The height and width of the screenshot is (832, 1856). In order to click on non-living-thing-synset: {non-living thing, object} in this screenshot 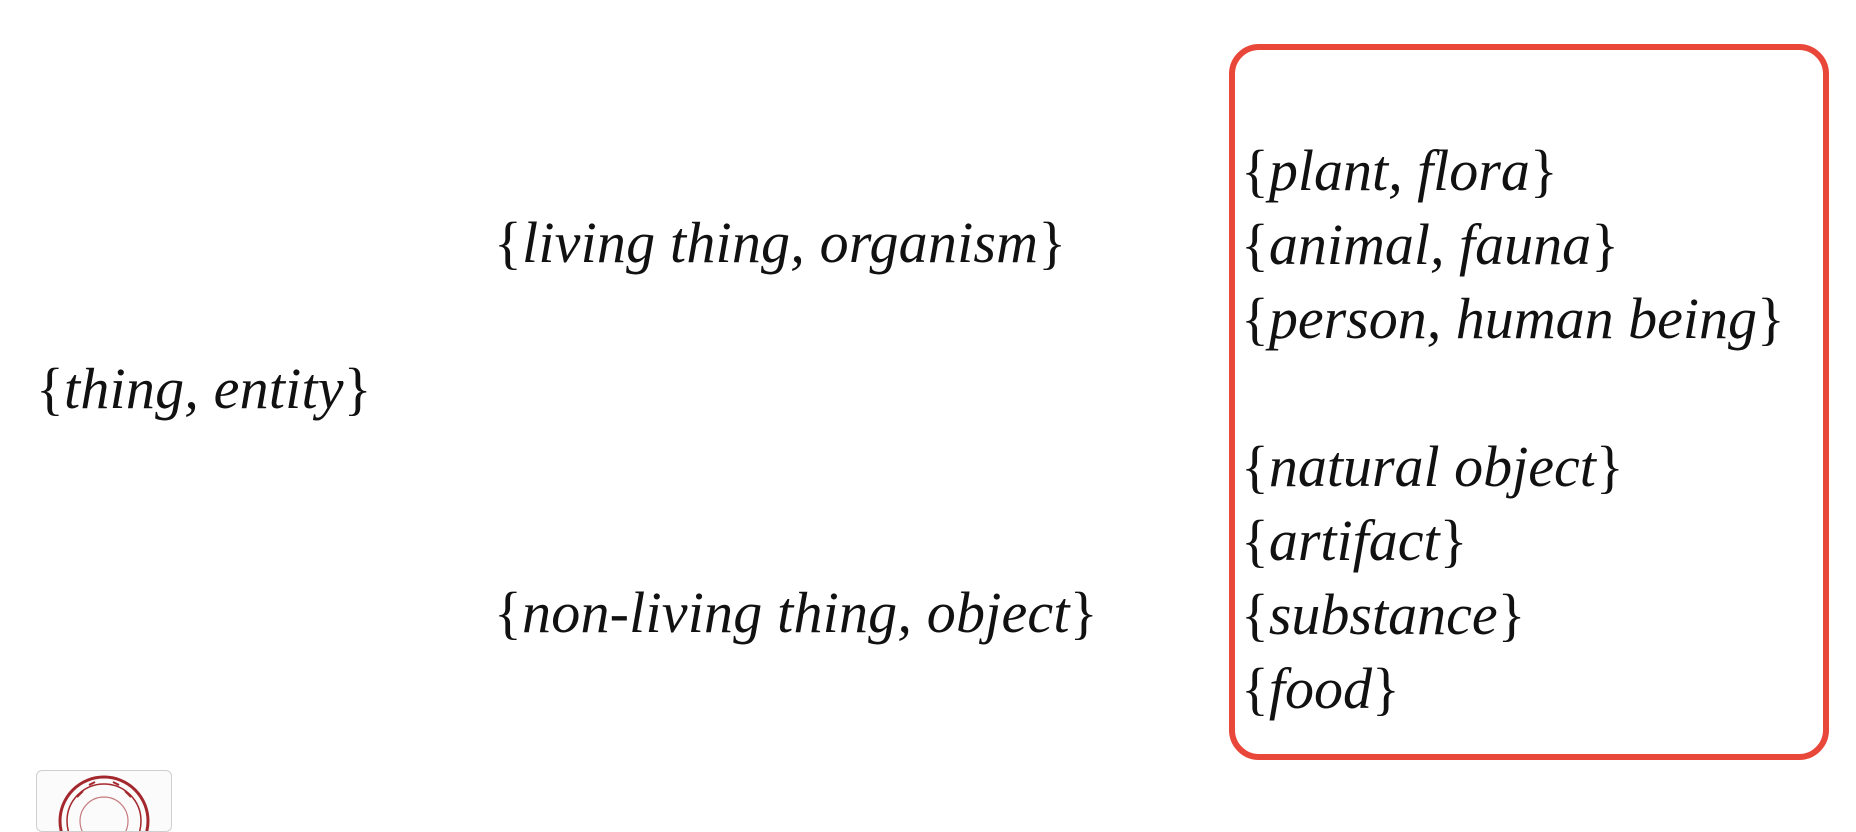, I will do `click(796, 613)`.